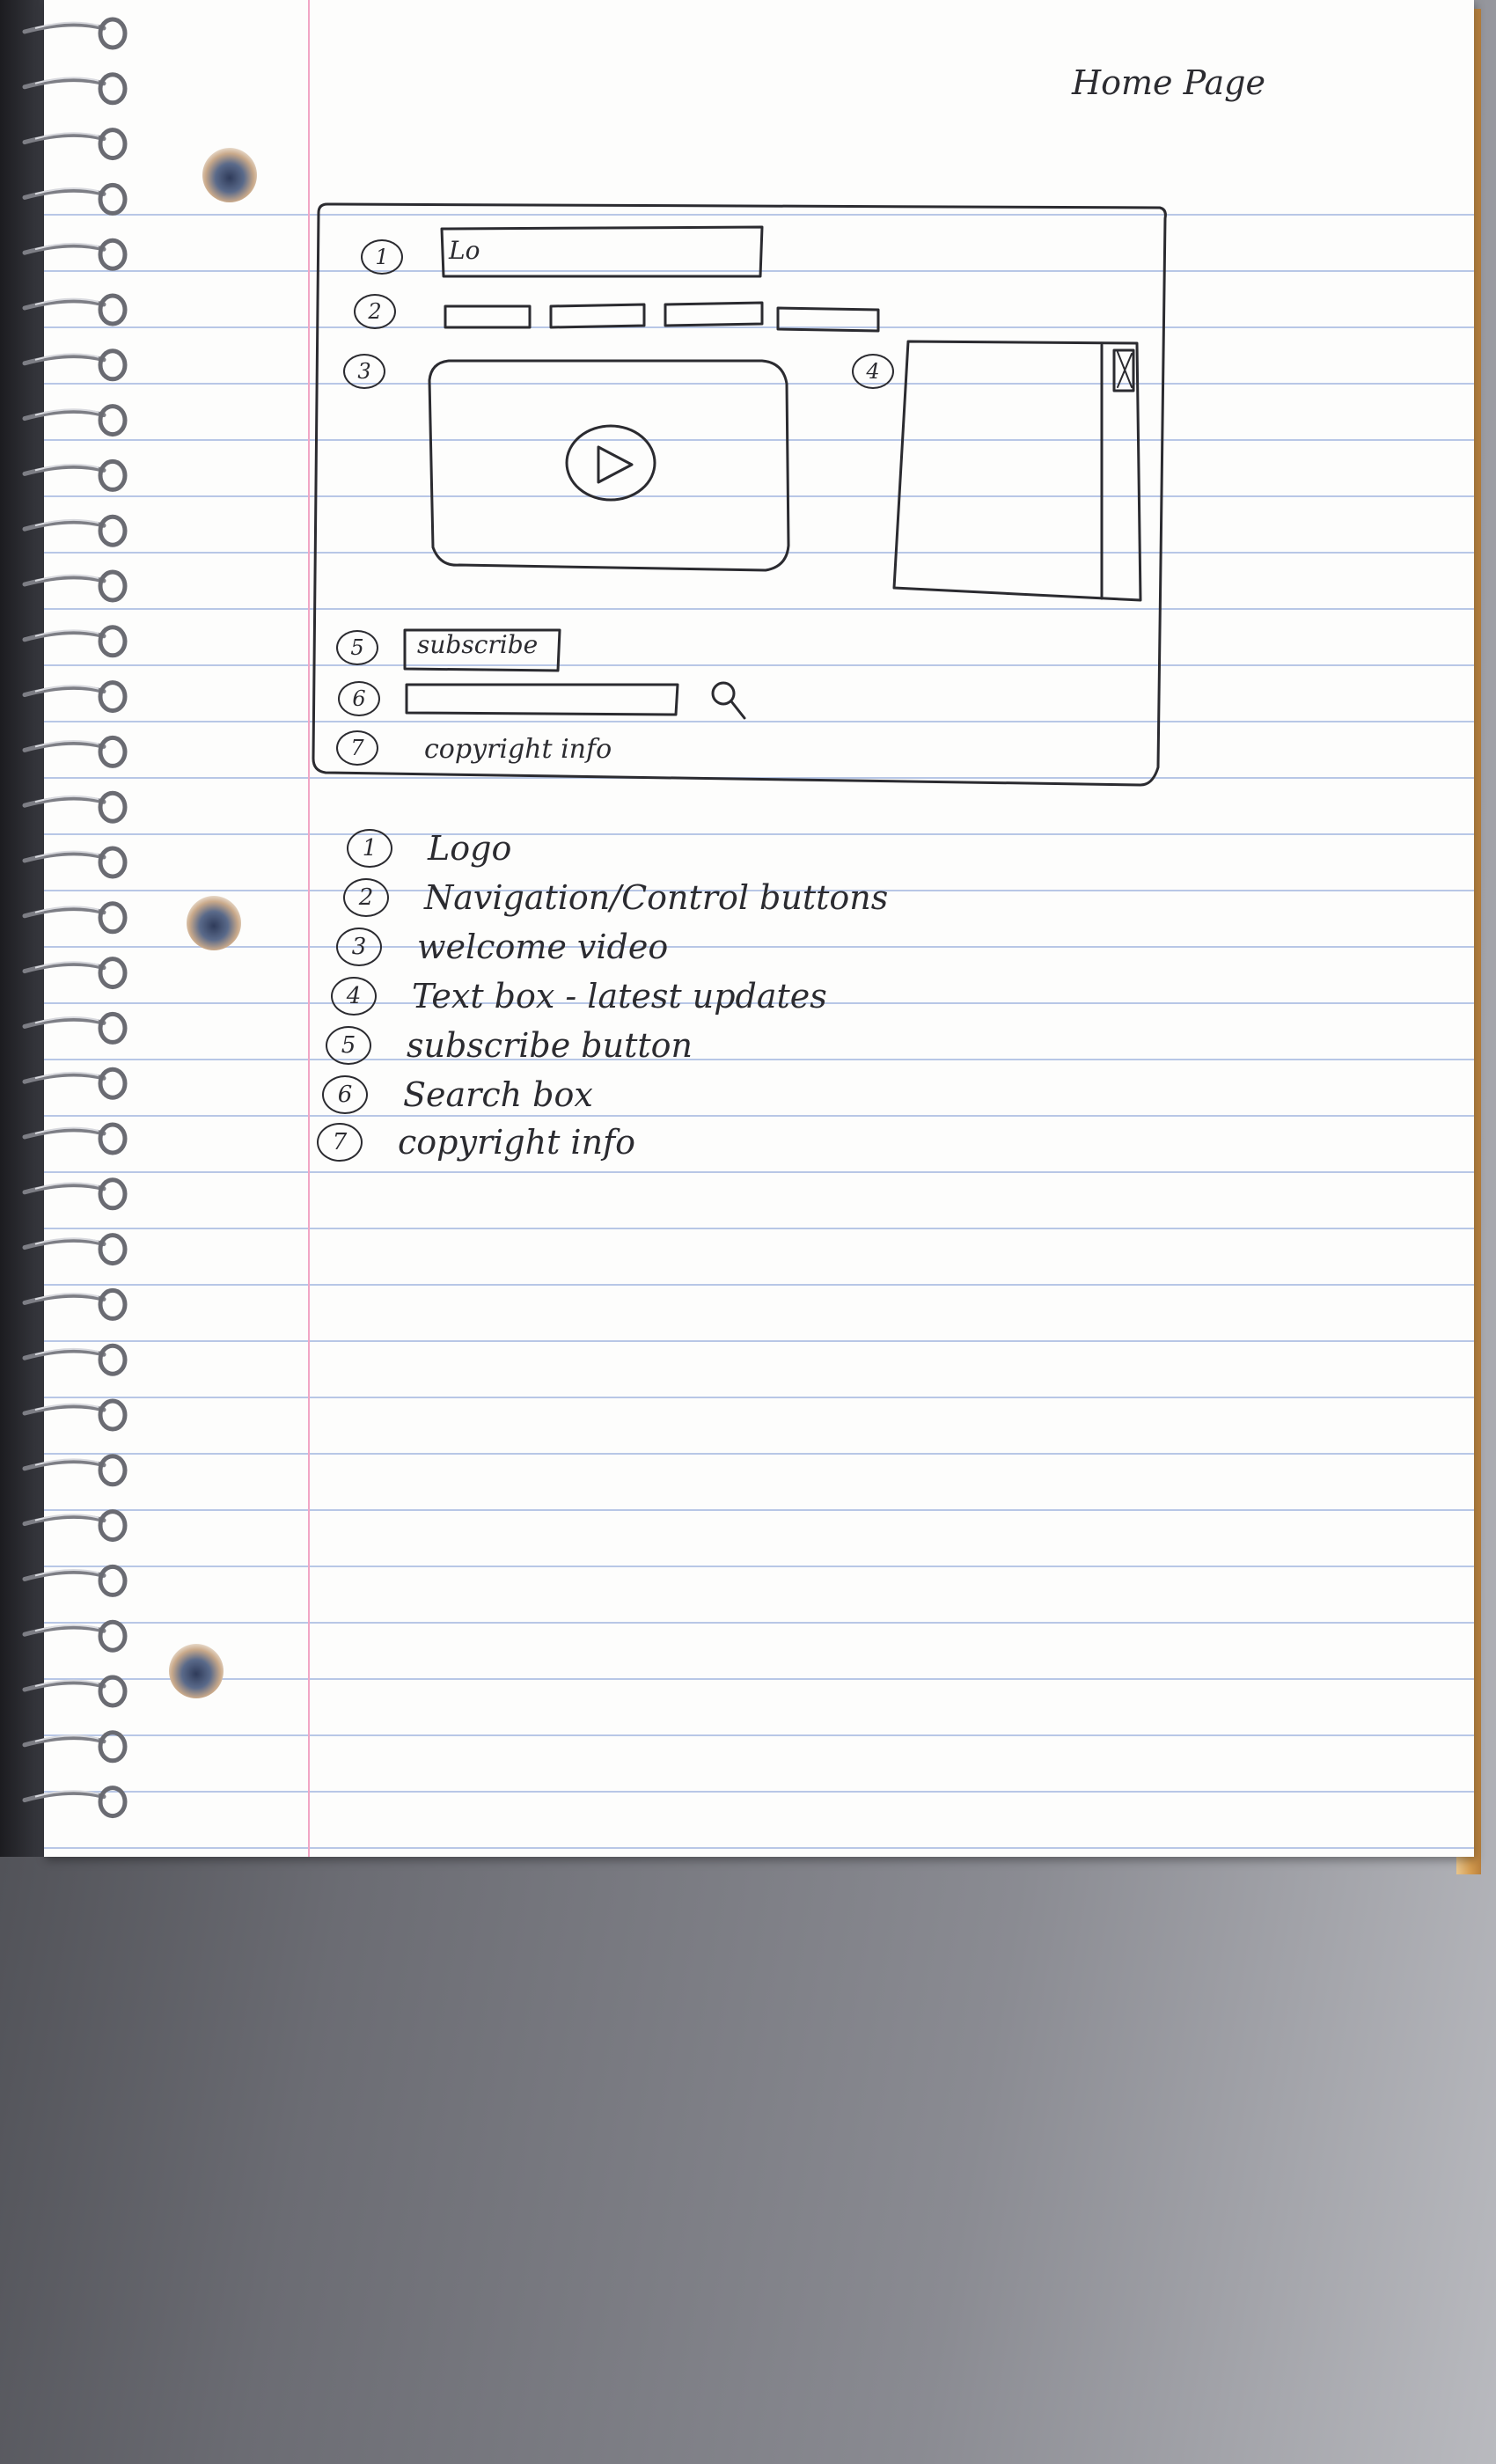 The height and width of the screenshot is (2464, 1496). I want to click on search-handle, so click(738, 710).